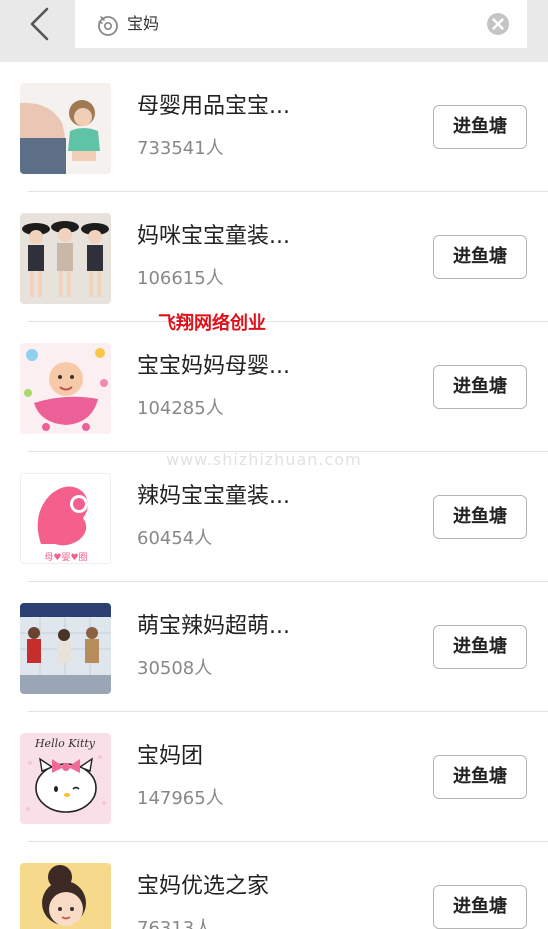 The image size is (548, 929). I want to click on thumb-caption: 母♥婴♥圈, so click(65, 557).